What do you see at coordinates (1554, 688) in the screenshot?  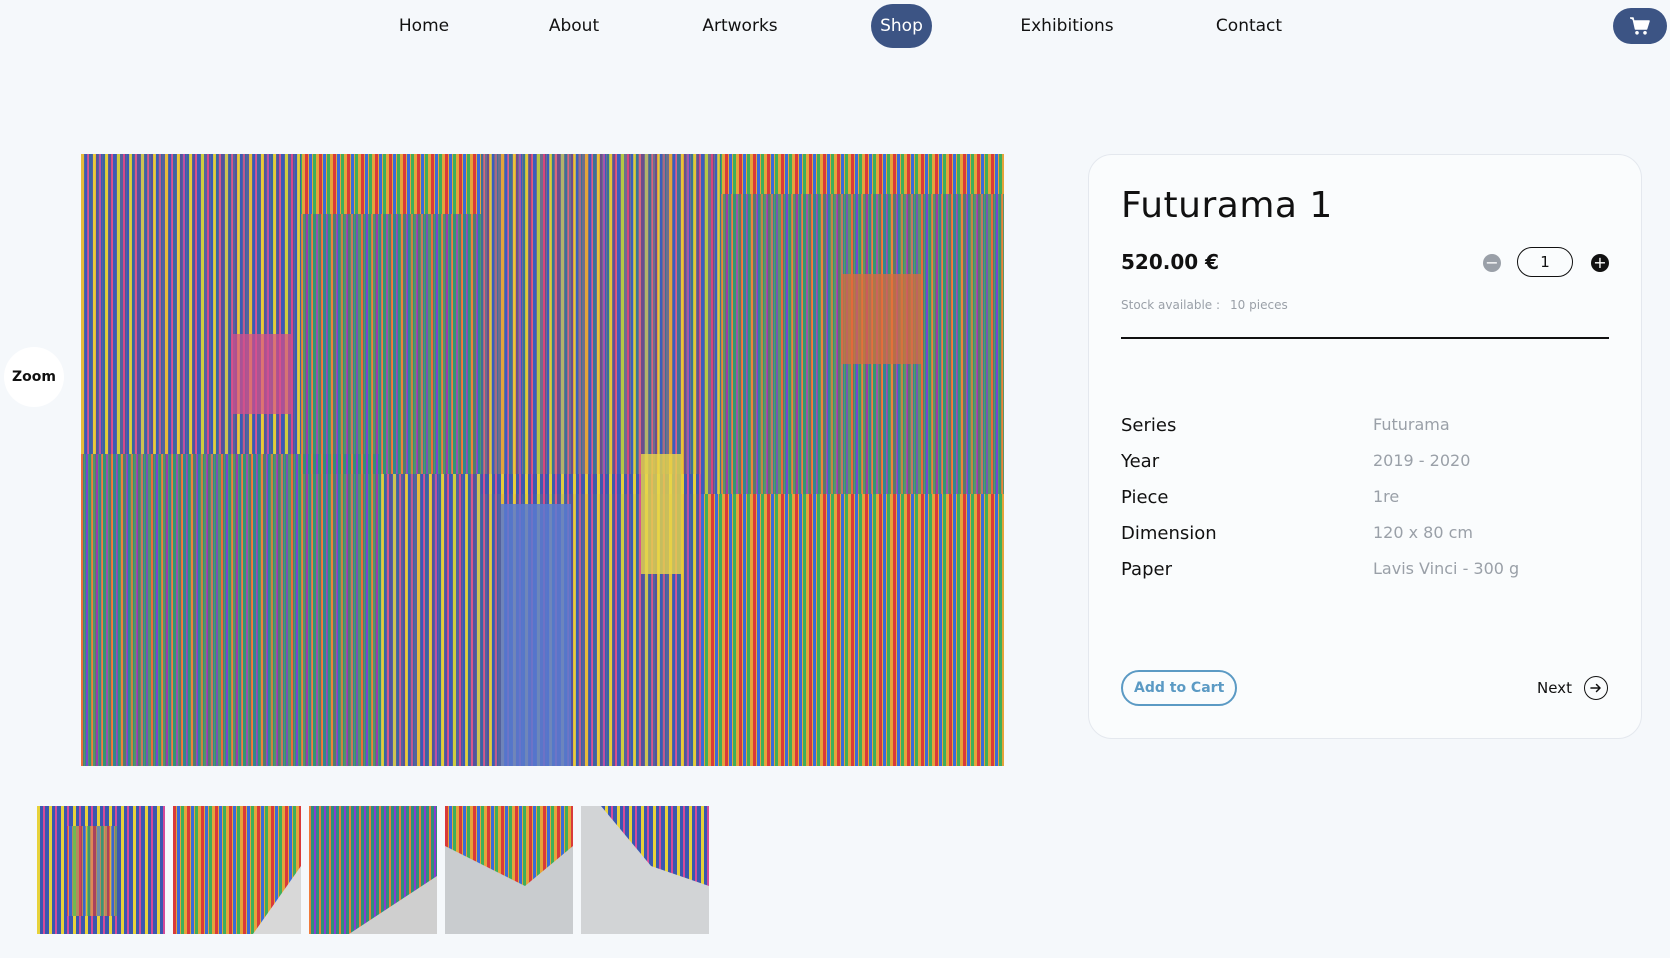 I see `next-label: Next` at bounding box center [1554, 688].